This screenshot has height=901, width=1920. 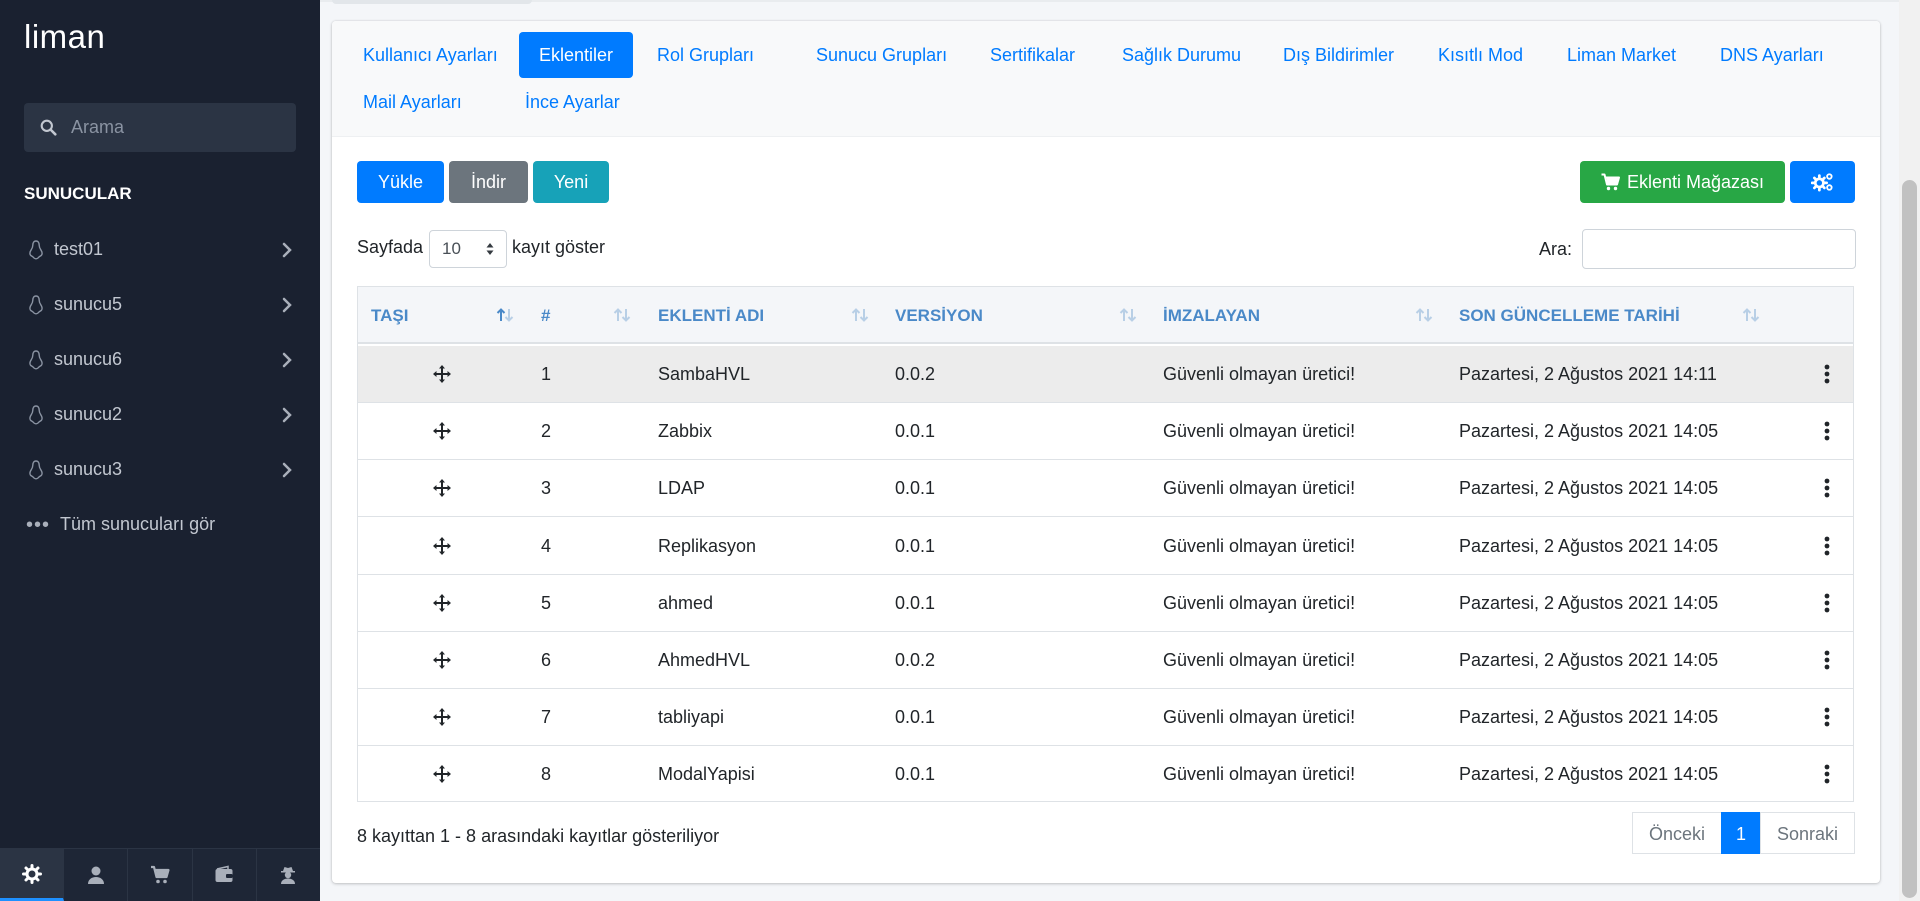 I want to click on cell-signer: Güvenli olmayan üretici!, so click(x=1259, y=717).